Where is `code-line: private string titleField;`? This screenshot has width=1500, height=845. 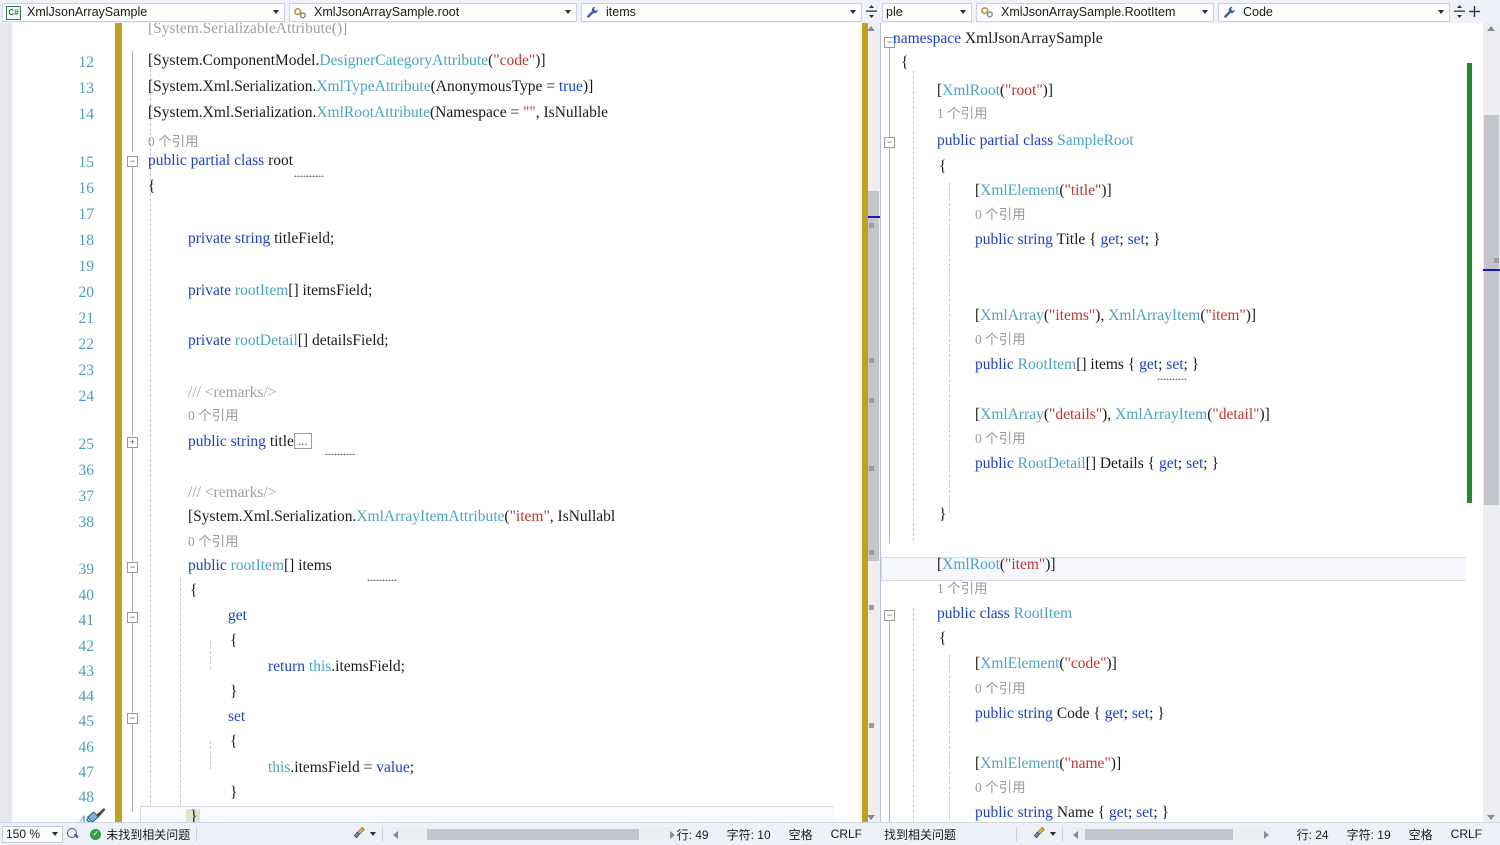
code-line: private string titleField; is located at coordinates (261, 238).